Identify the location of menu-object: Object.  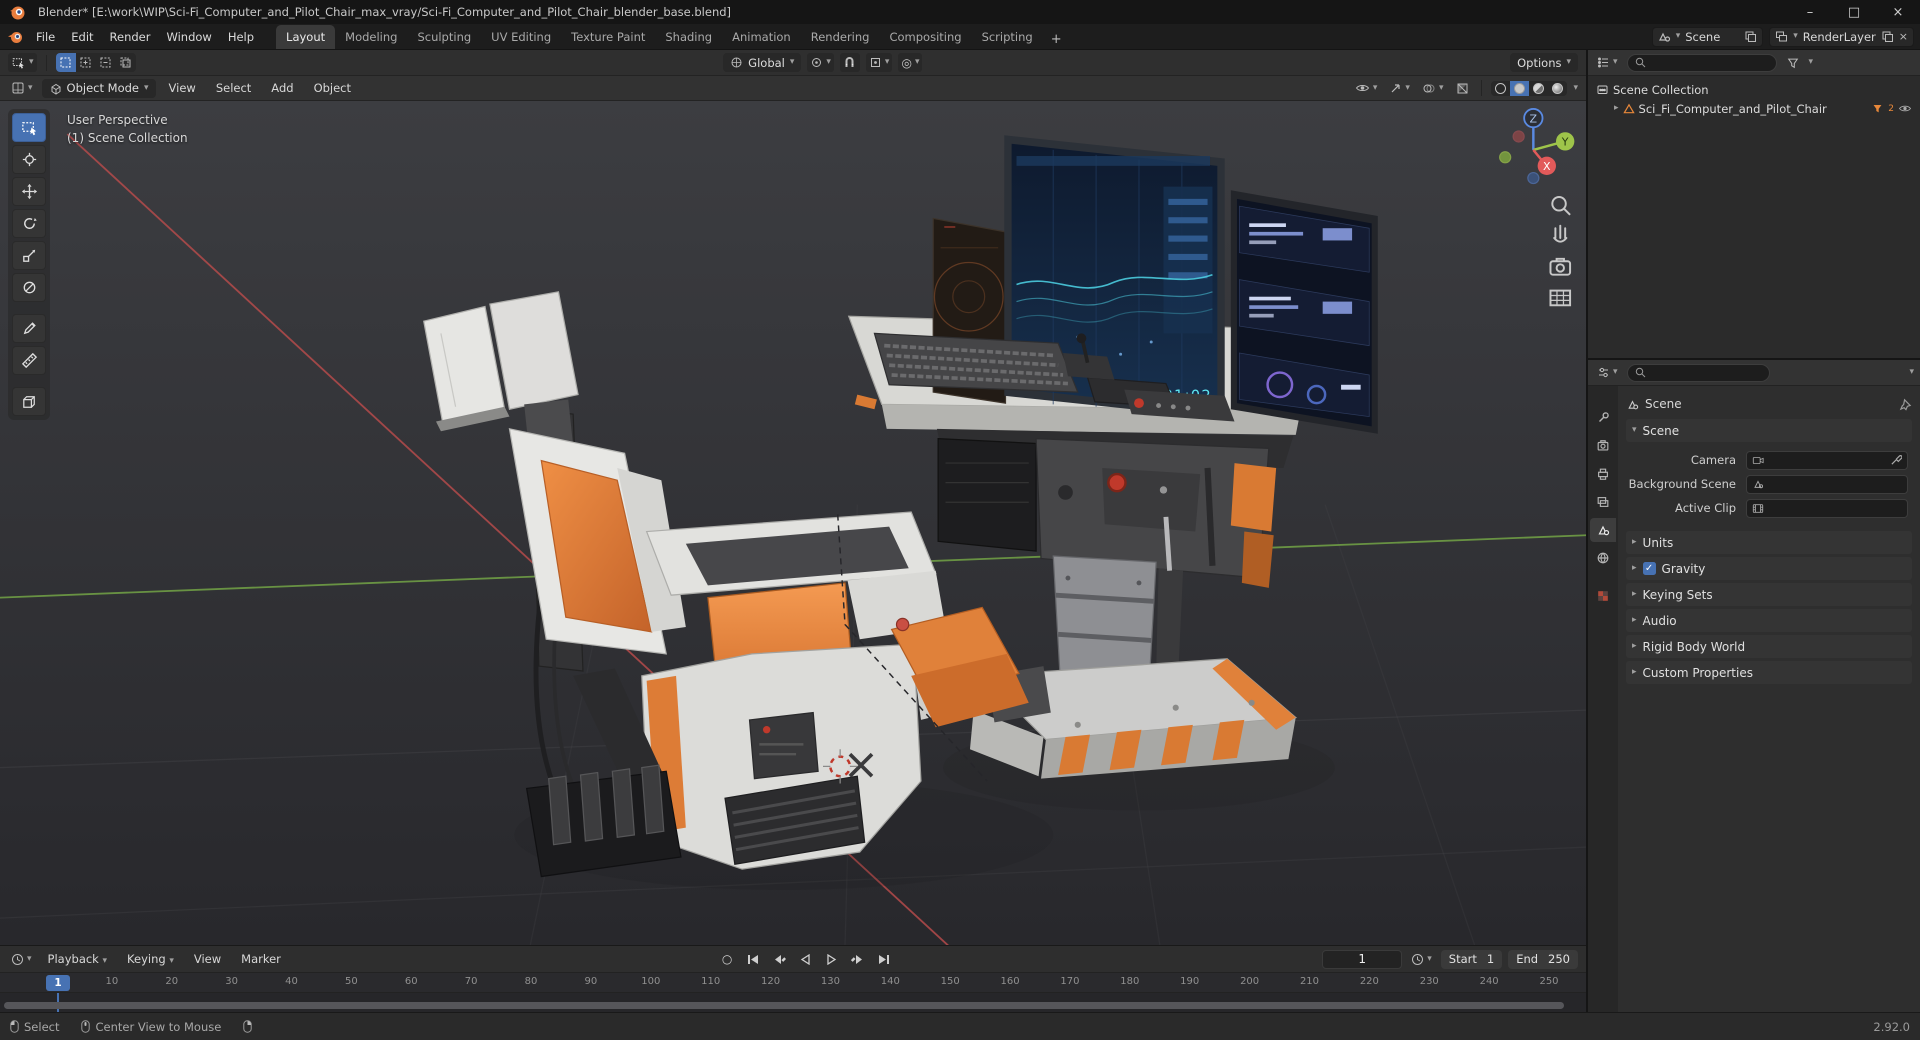
(332, 88).